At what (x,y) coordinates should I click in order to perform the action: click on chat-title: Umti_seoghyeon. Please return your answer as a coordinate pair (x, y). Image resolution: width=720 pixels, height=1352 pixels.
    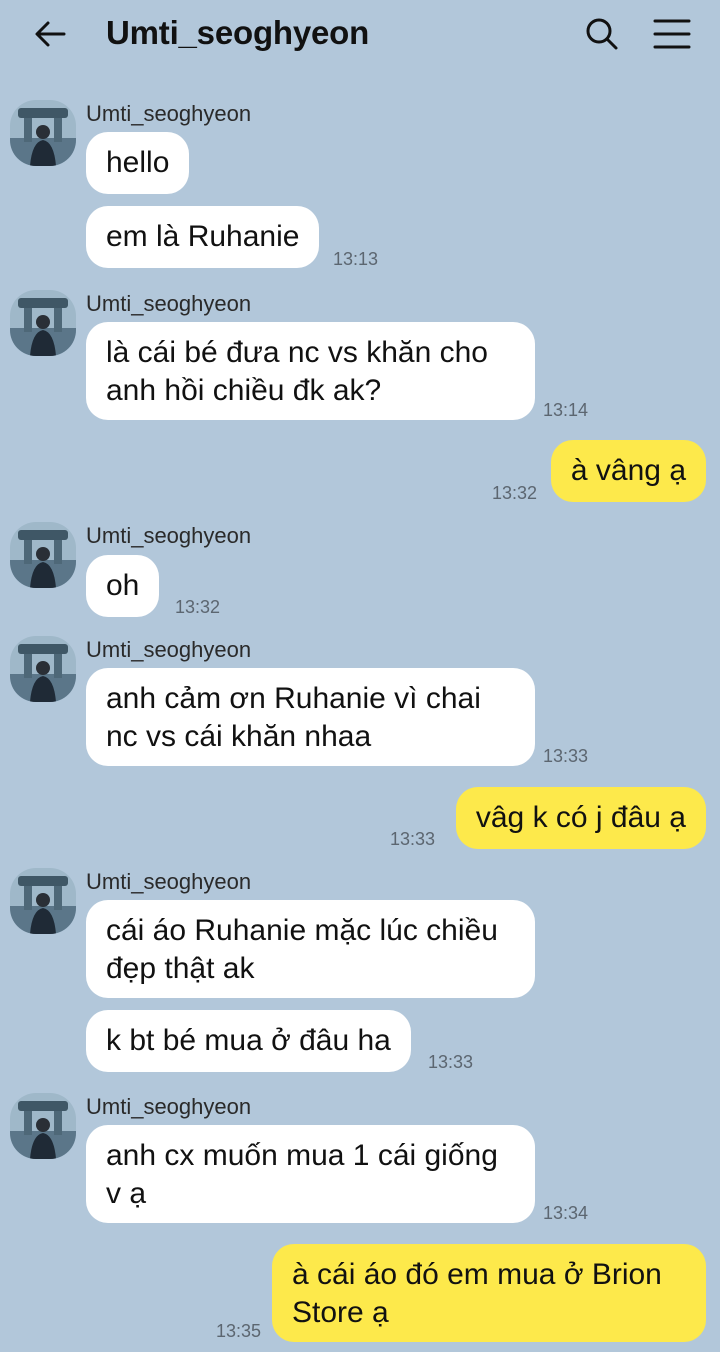
    Looking at the image, I should click on (238, 32).